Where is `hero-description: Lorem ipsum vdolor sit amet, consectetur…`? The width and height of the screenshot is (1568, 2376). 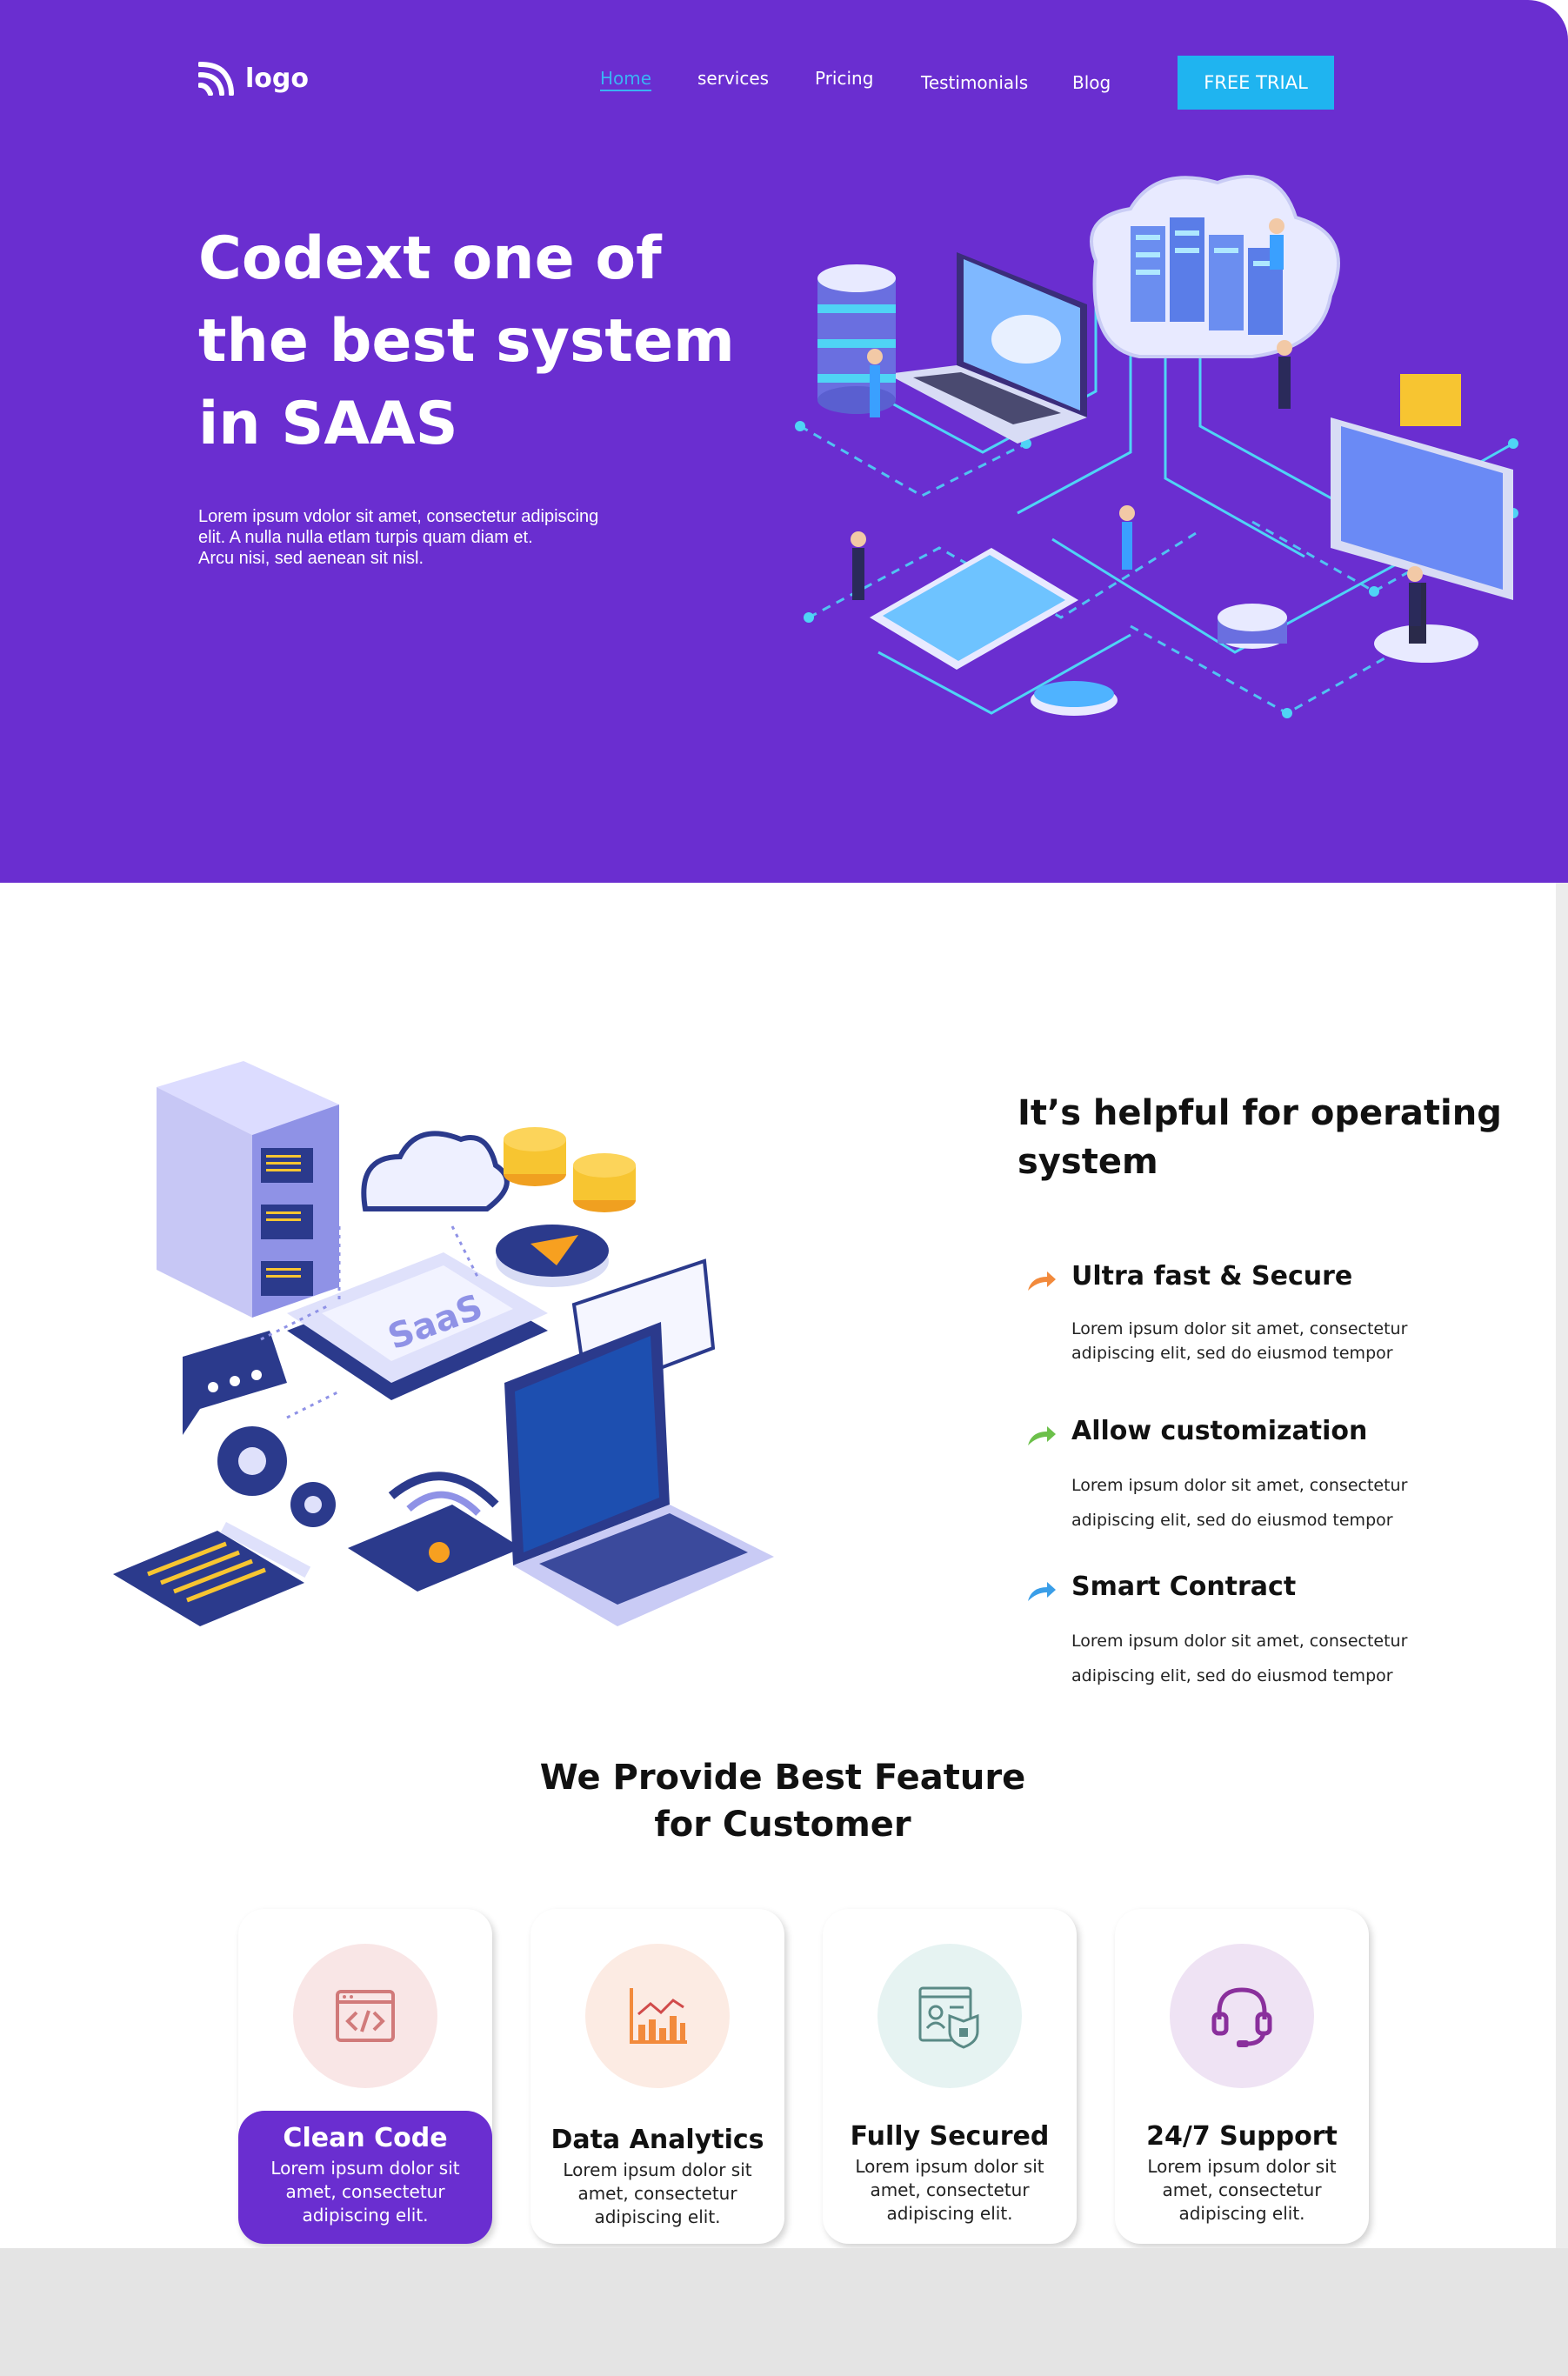
hero-description: Lorem ipsum vdolor sit amet, consectetur… is located at coordinates (424, 537).